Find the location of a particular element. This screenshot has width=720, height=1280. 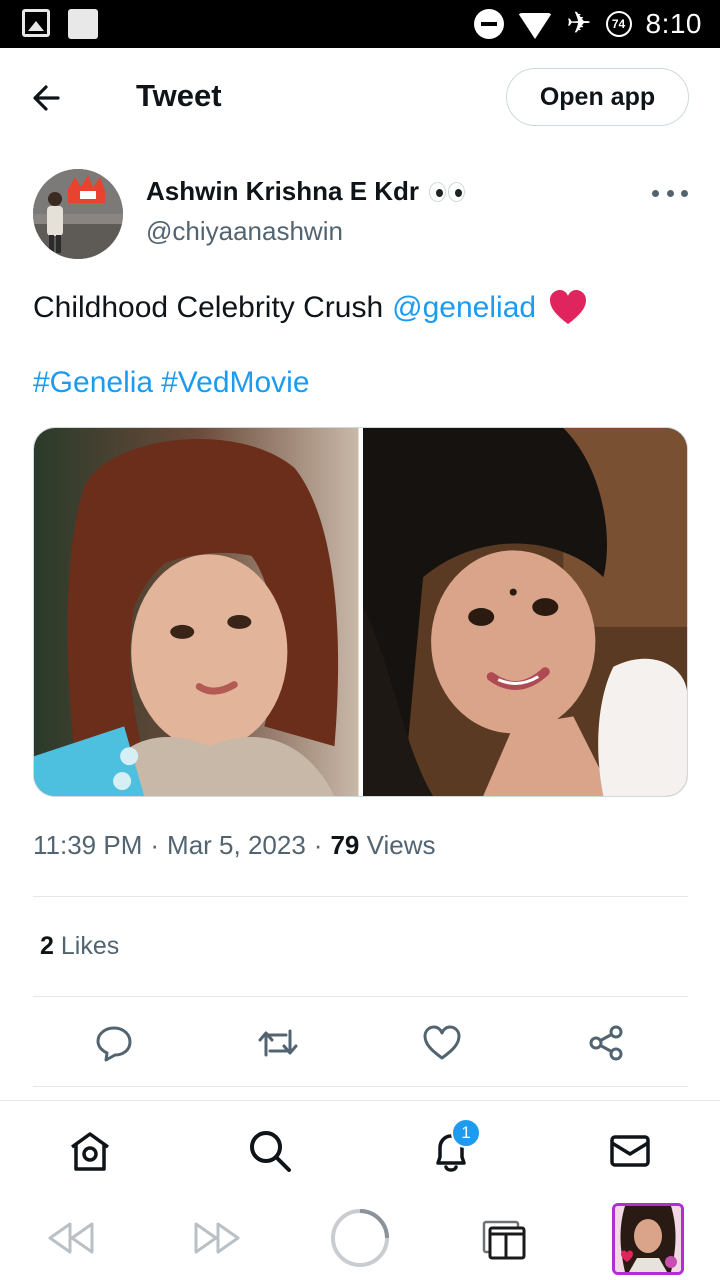

tab-thumbnail is located at coordinates (648, 1239).